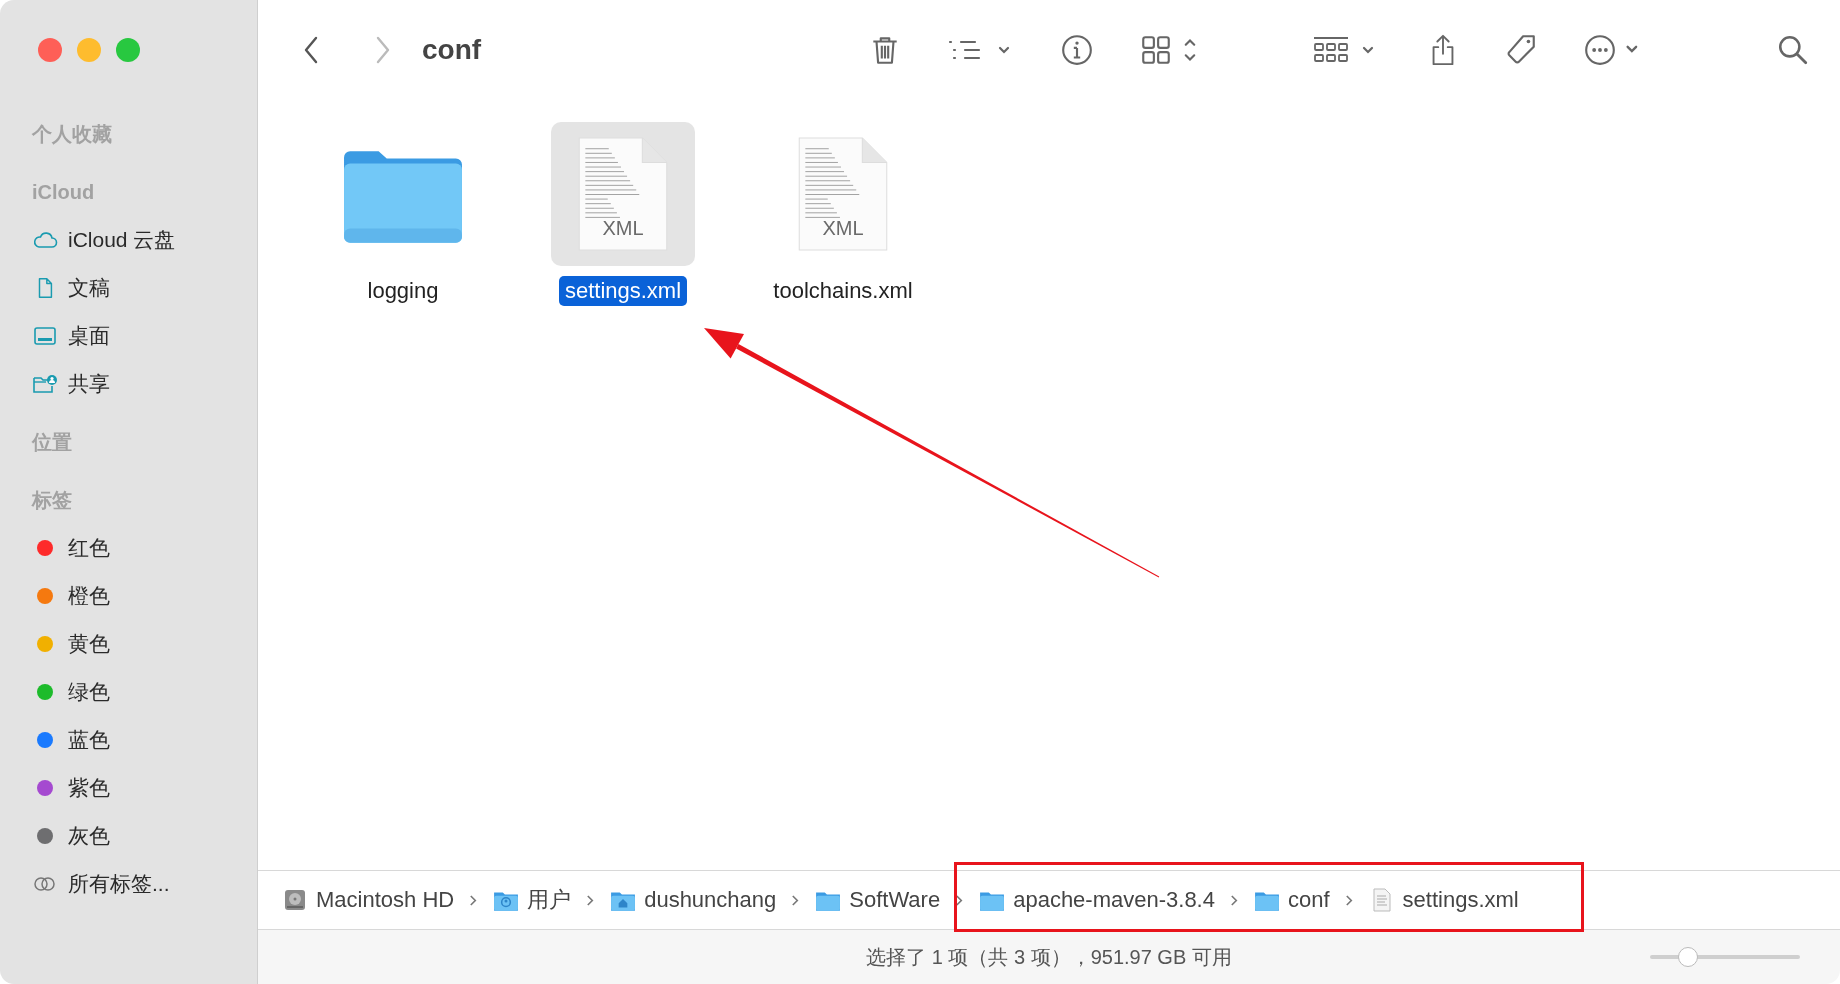  Describe the element at coordinates (144, 692) in the screenshot. I see `sidebar-item: 绿色` at that location.